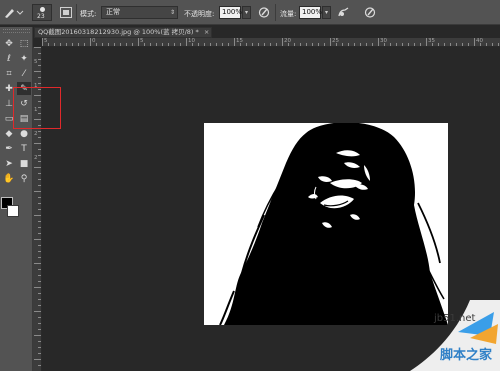 The height and width of the screenshot is (371, 500). What do you see at coordinates (310, 12) in the screenshot?
I see `flow-field: 100%` at bounding box center [310, 12].